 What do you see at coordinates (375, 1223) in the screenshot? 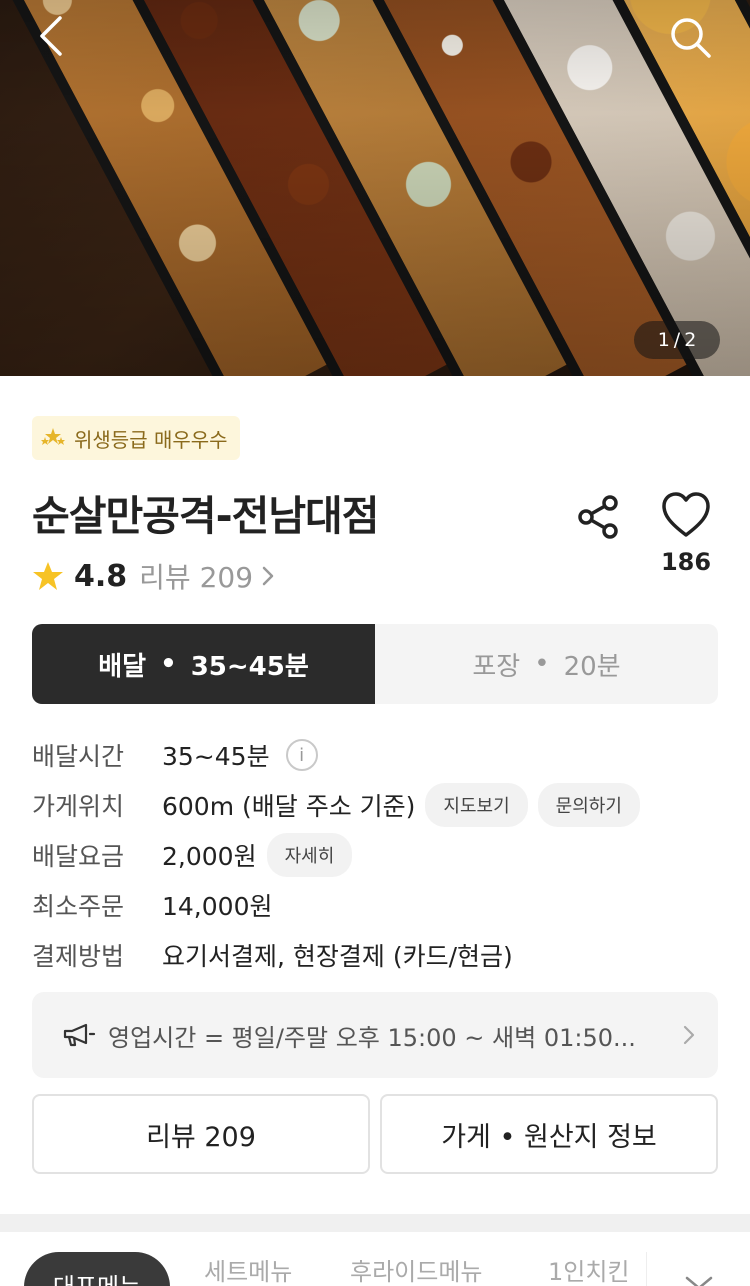
I see `section-divider` at bounding box center [375, 1223].